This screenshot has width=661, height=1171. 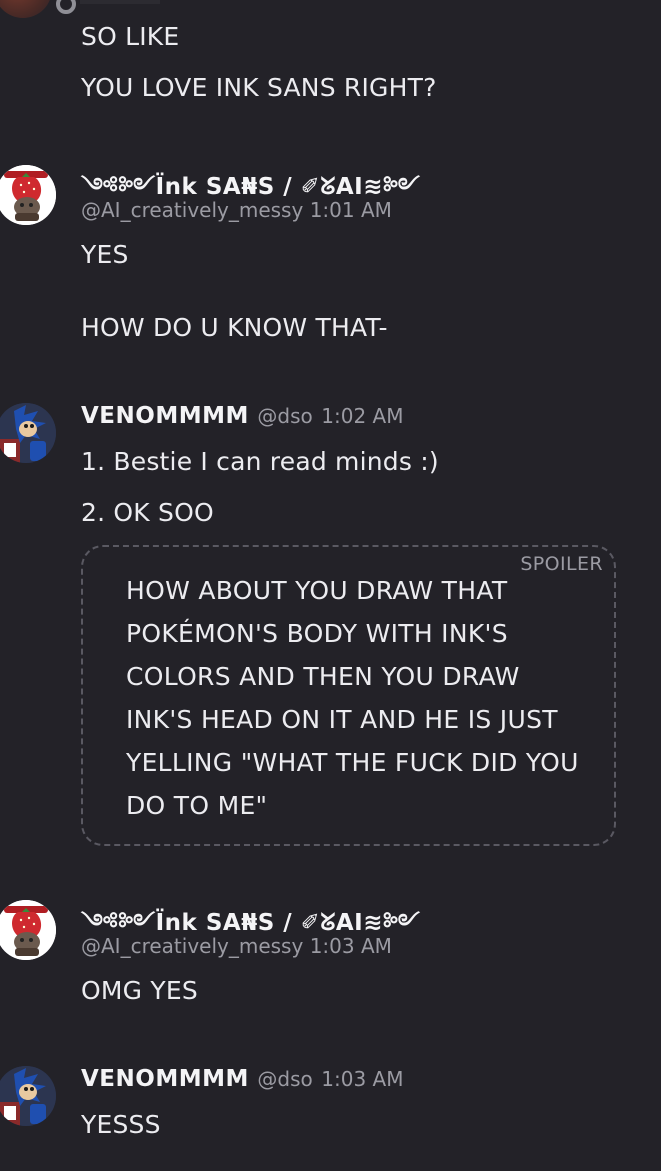 What do you see at coordinates (139, 990) in the screenshot?
I see `message-text: OMG YES` at bounding box center [139, 990].